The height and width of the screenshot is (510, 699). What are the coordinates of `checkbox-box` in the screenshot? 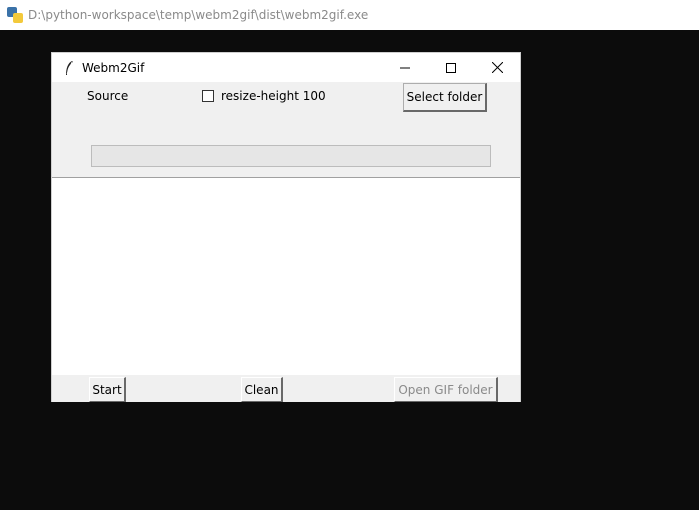 It's located at (208, 96).